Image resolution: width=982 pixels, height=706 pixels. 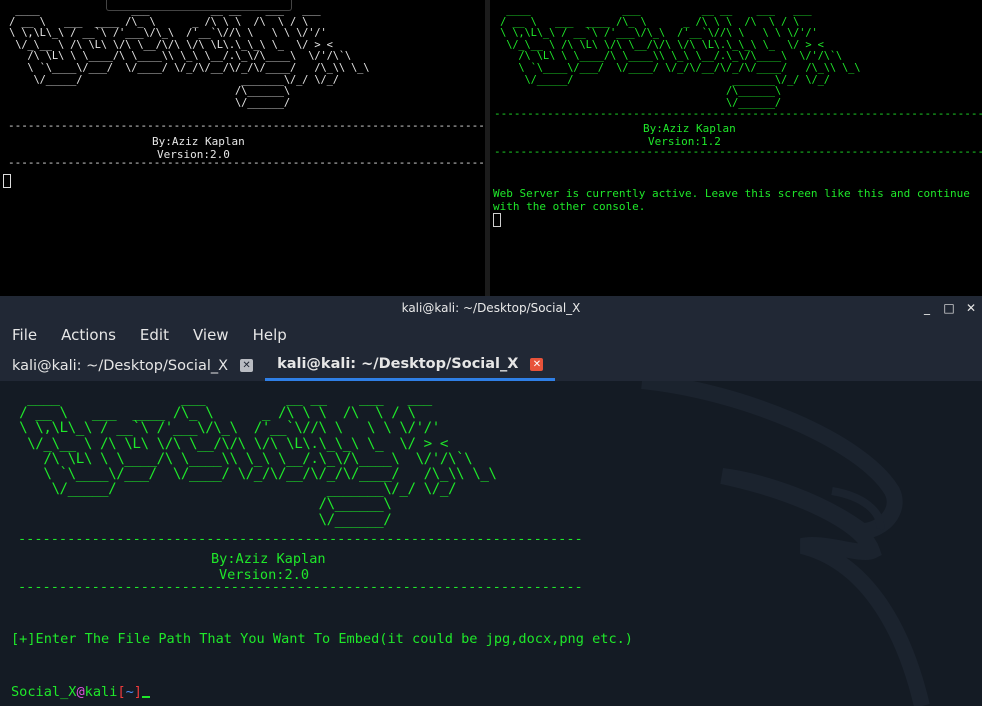 What do you see at coordinates (44, 692) in the screenshot?
I see `prompt-user: Social_X` at bounding box center [44, 692].